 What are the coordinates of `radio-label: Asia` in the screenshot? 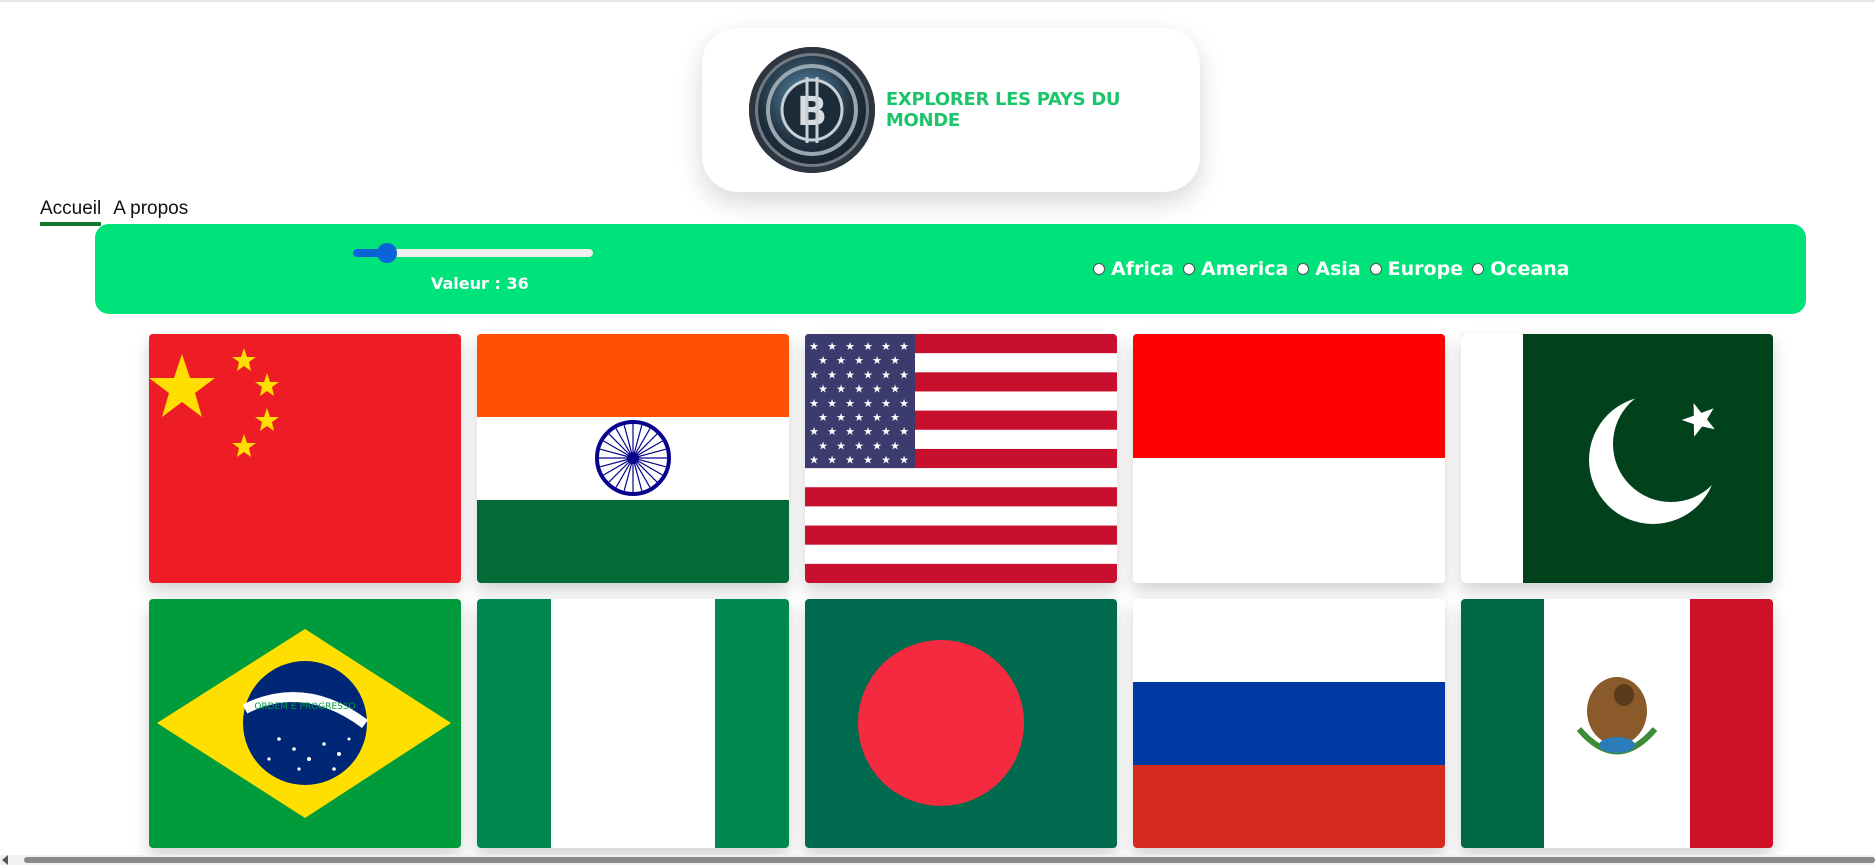 It's located at (1338, 269).